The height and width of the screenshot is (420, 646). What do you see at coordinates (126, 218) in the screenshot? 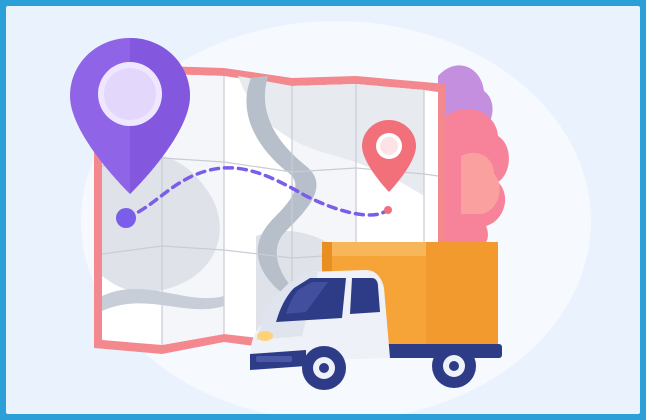
I see `route-start-dot` at bounding box center [126, 218].